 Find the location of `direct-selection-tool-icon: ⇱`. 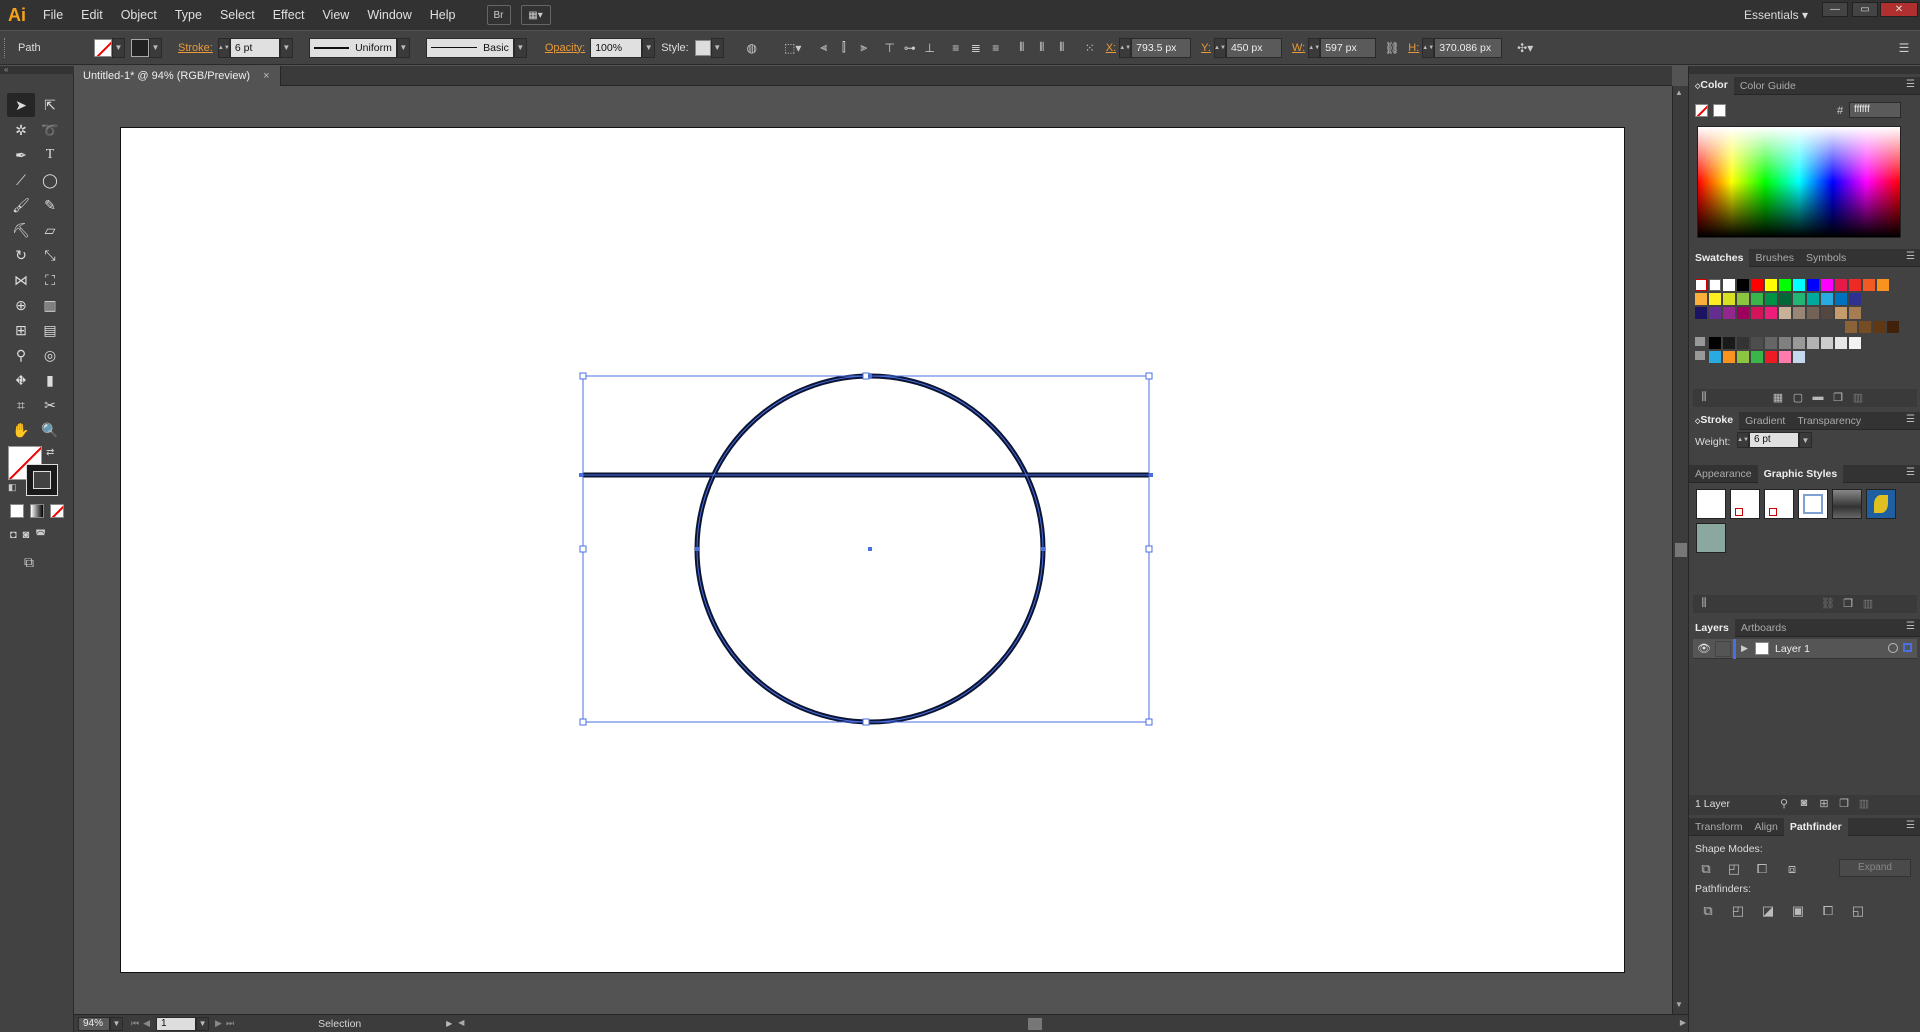

direct-selection-tool-icon: ⇱ is located at coordinates (50, 105).